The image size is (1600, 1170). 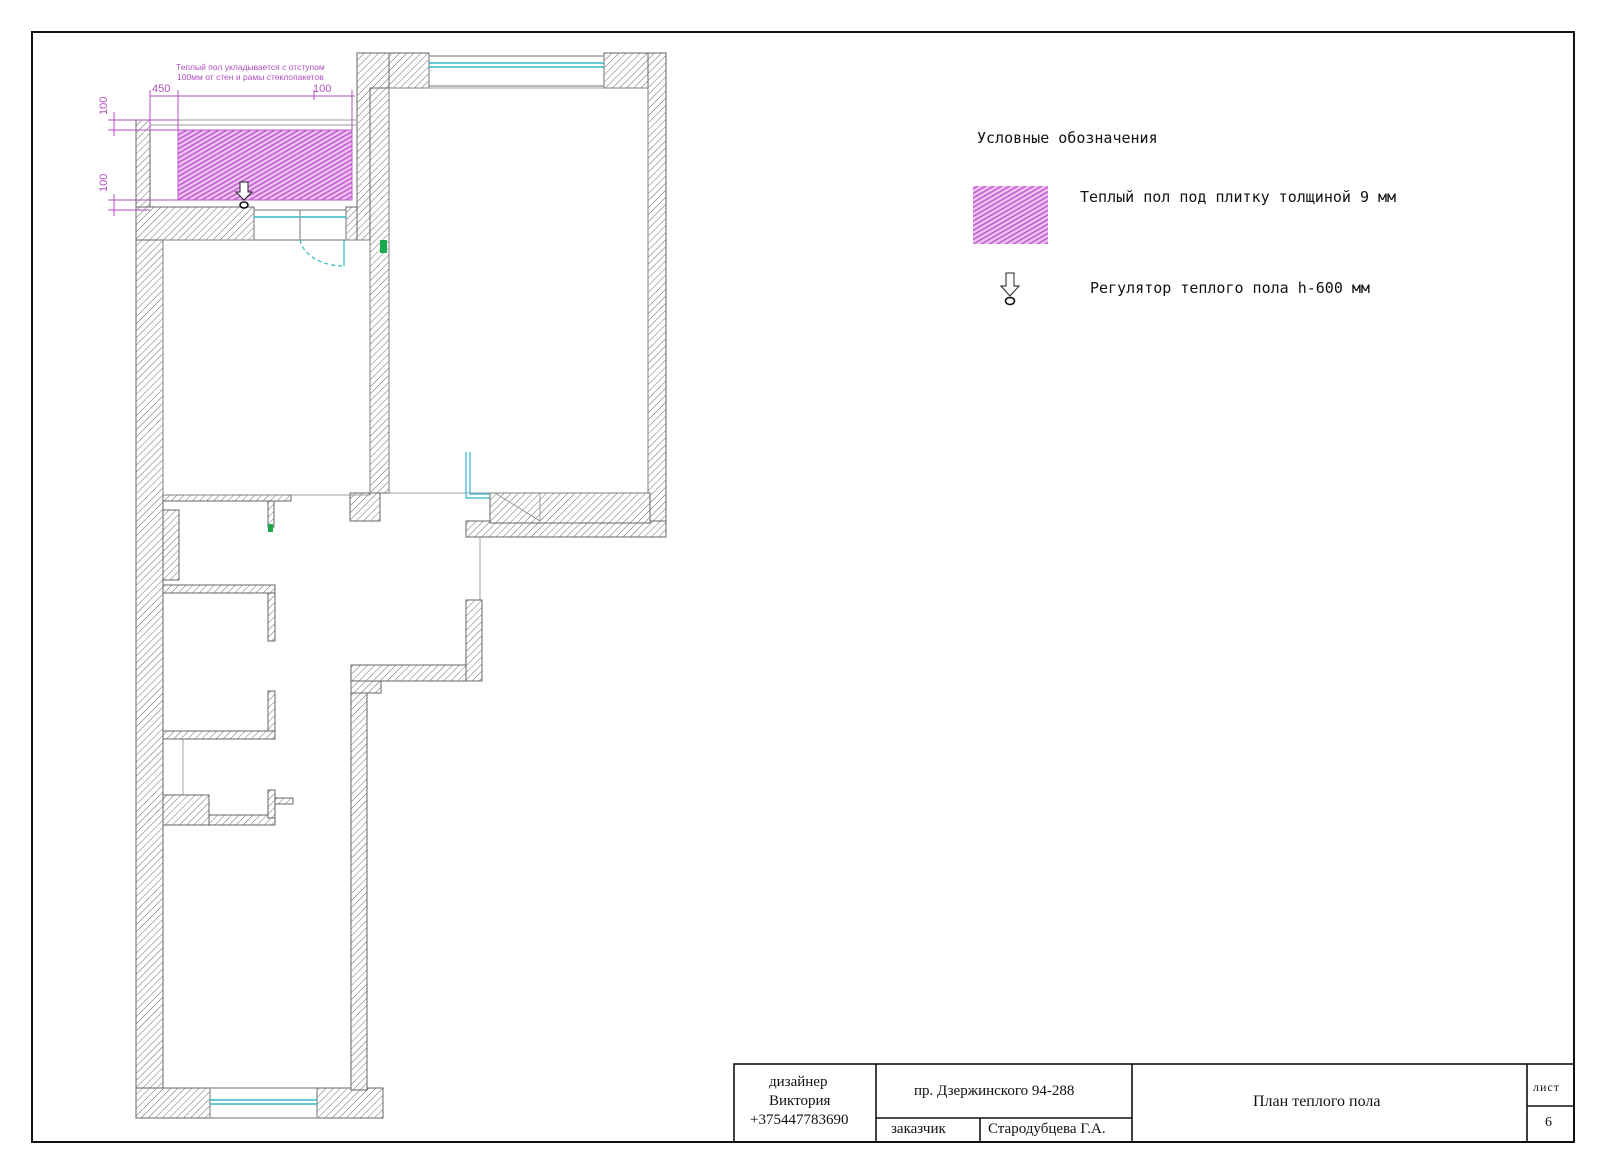 I want to click on designer-phone: +375447783690, so click(x=799, y=1120).